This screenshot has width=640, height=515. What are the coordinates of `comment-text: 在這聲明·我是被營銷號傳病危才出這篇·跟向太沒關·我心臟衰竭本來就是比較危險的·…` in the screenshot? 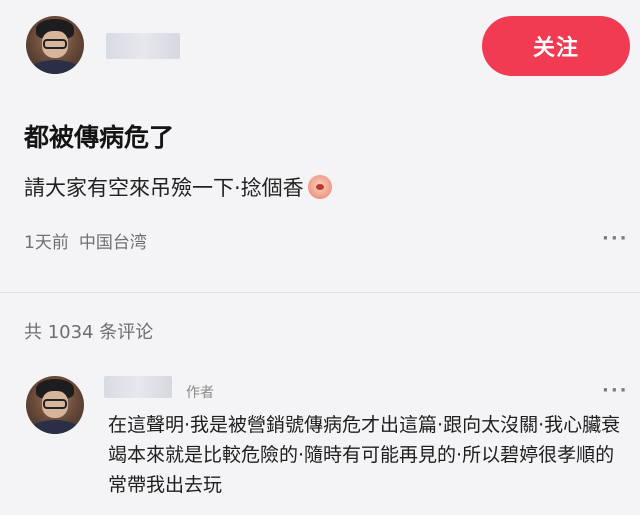 It's located at (364, 455).